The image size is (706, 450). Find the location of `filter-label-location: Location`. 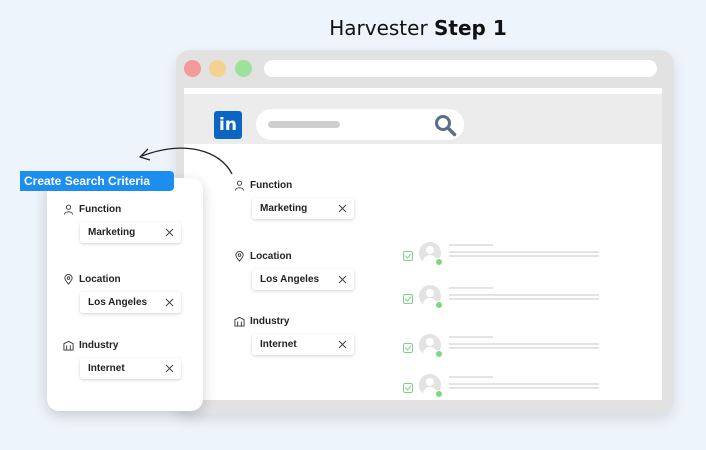

filter-label-location: Location is located at coordinates (263, 256).